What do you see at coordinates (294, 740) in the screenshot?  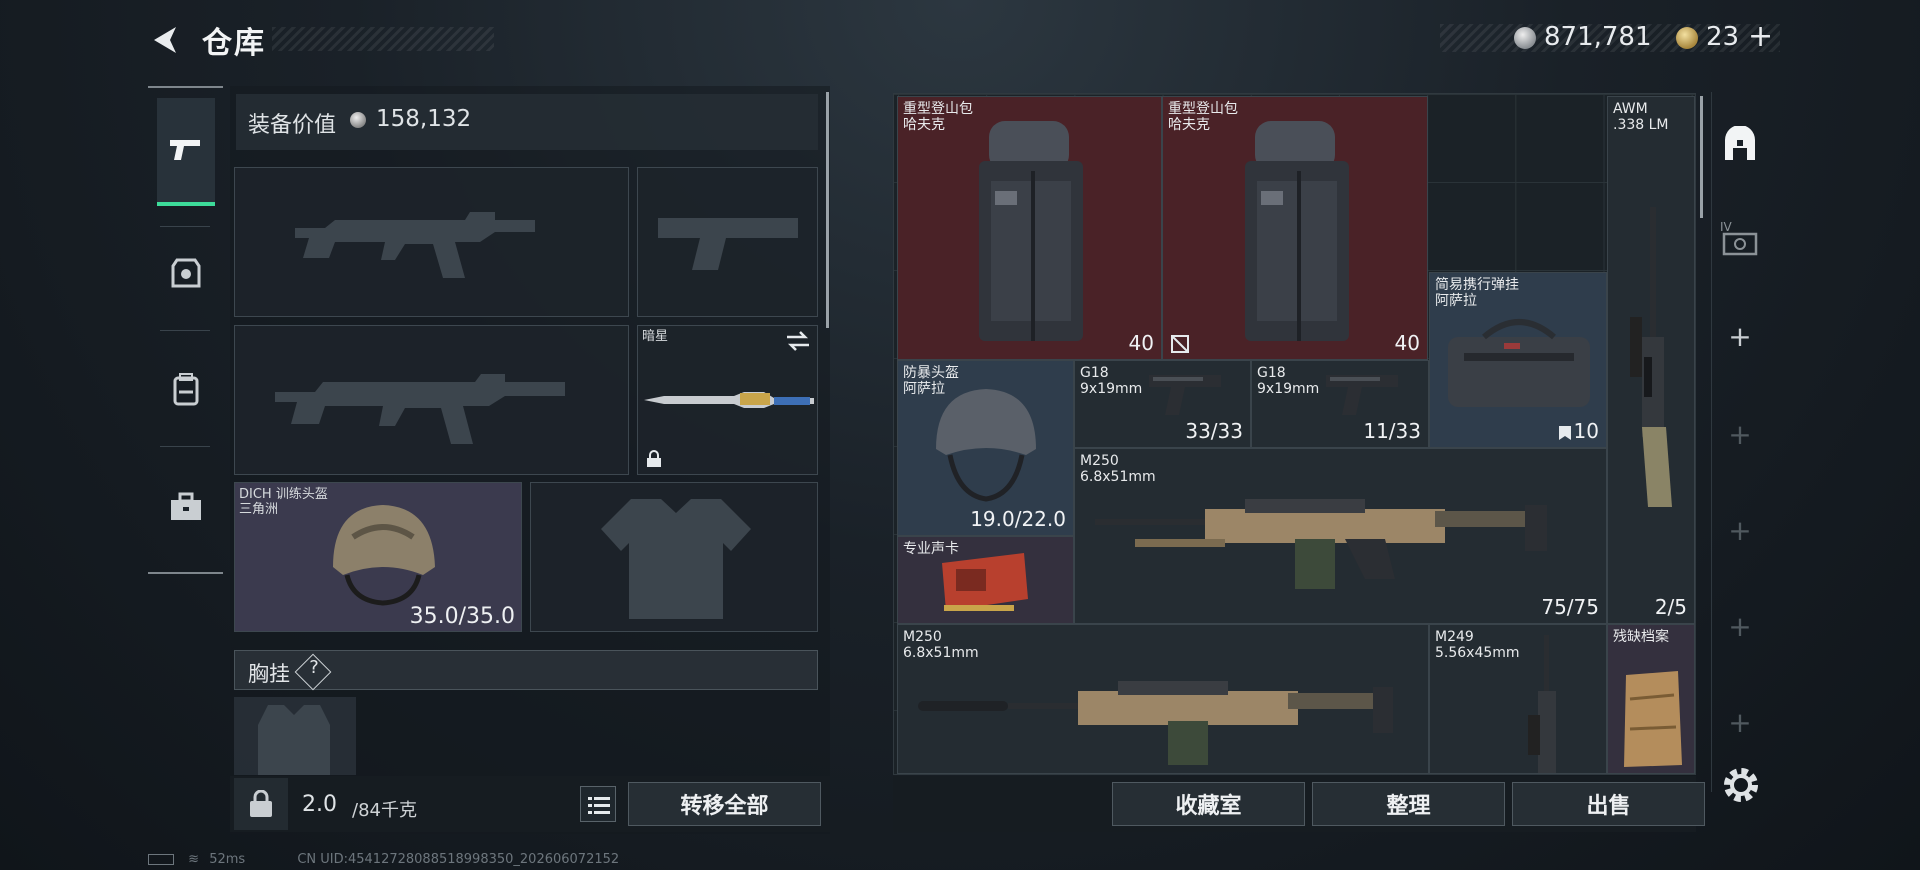 I see `vest-silhouette-icon` at bounding box center [294, 740].